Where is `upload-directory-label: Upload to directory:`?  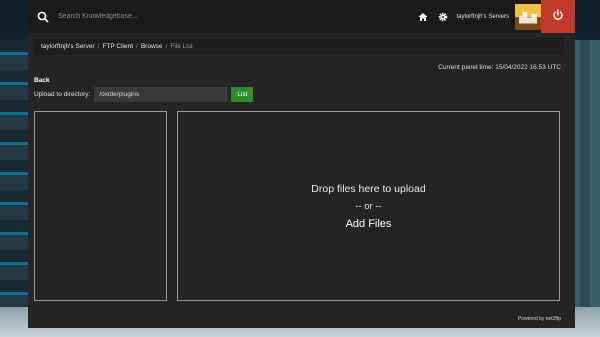 upload-directory-label: Upload to directory: is located at coordinates (62, 94).